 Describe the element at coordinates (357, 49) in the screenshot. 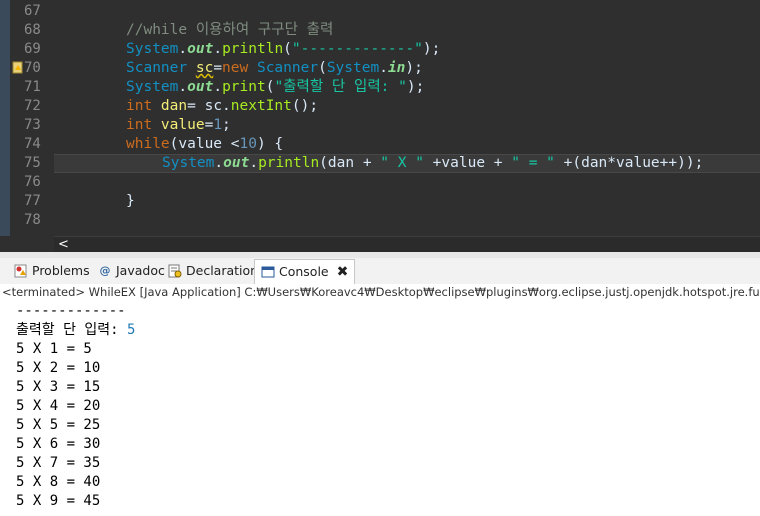

I see `code-token: "-------------"` at that location.